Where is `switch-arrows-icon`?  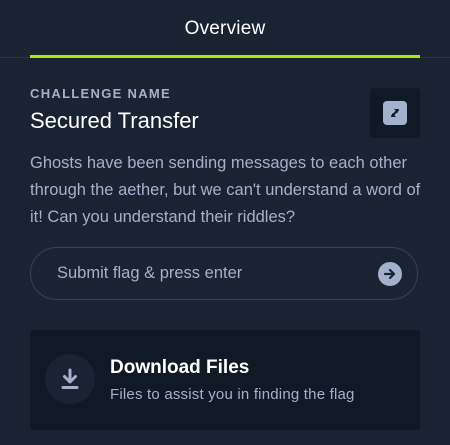 switch-arrows-icon is located at coordinates (395, 113).